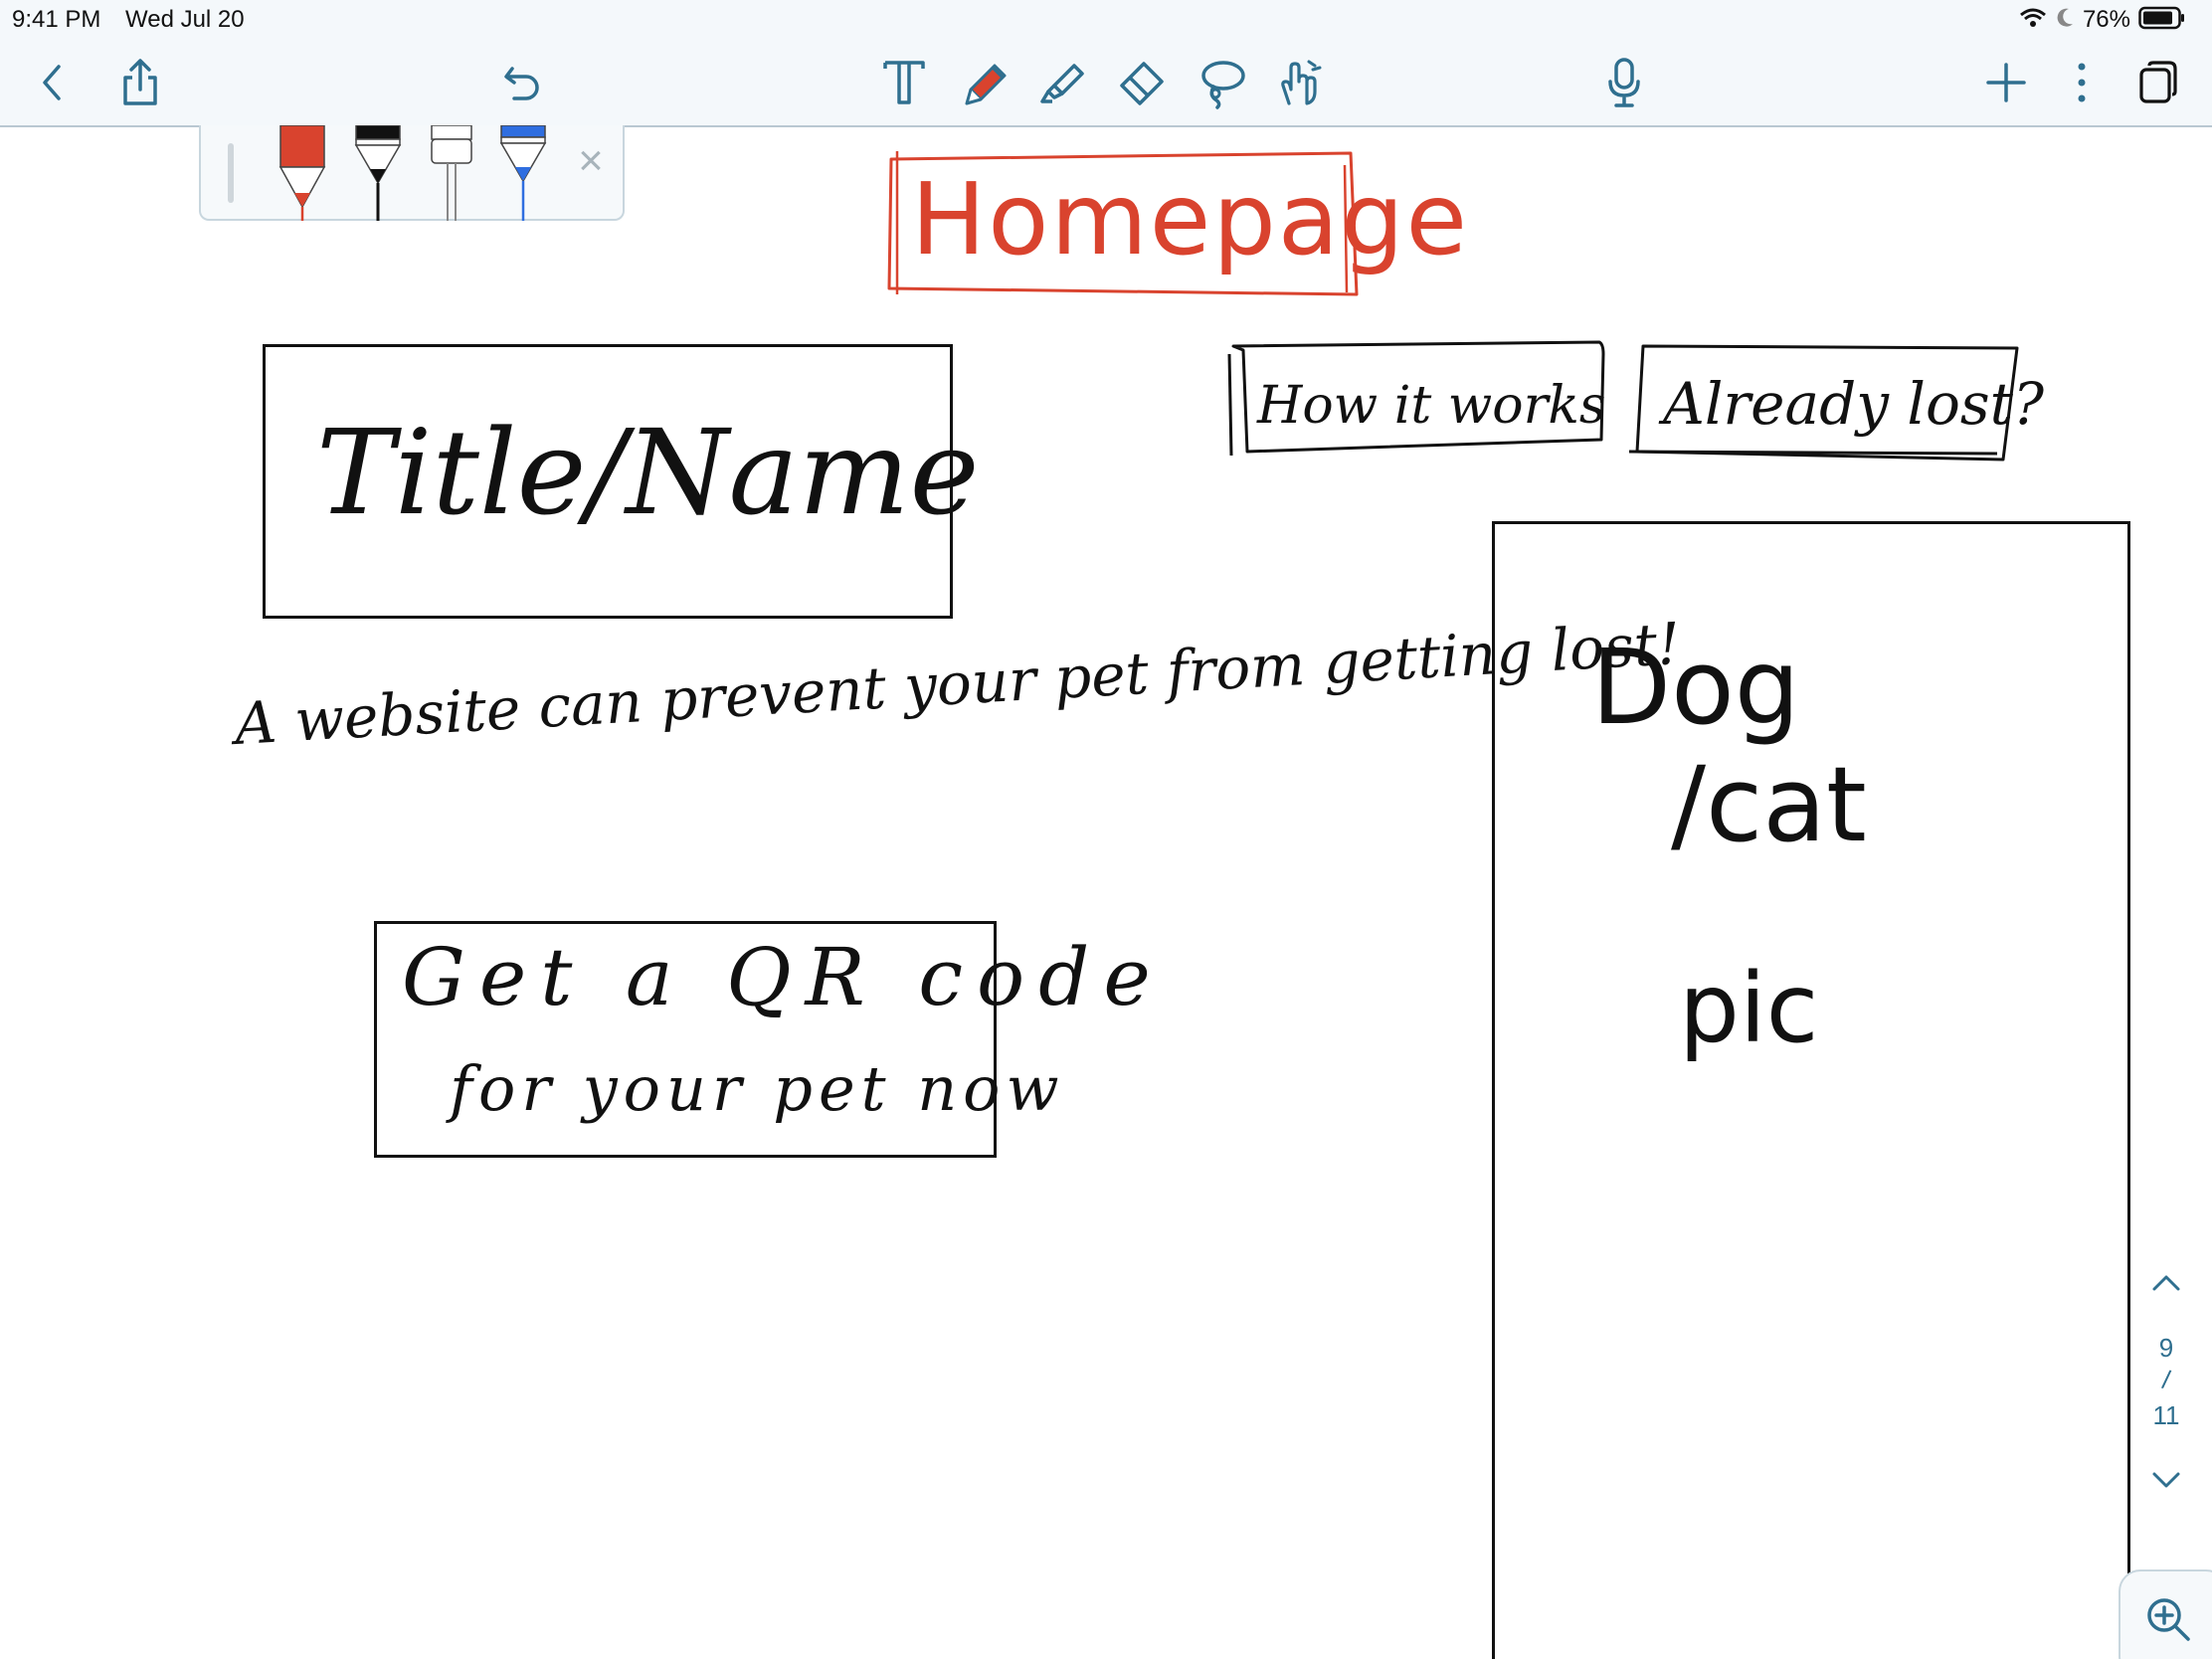 This screenshot has width=2212, height=1659. Describe the element at coordinates (1190, 219) in the screenshot. I see `page-heading: Homepage` at that location.